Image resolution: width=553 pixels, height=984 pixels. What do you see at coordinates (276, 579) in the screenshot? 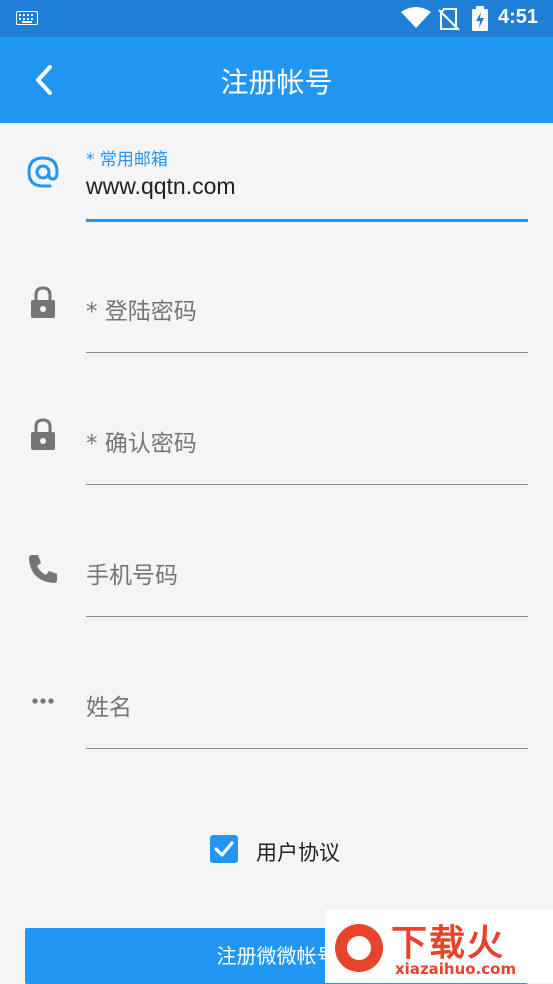
I see `phone-field: 手机号码` at bounding box center [276, 579].